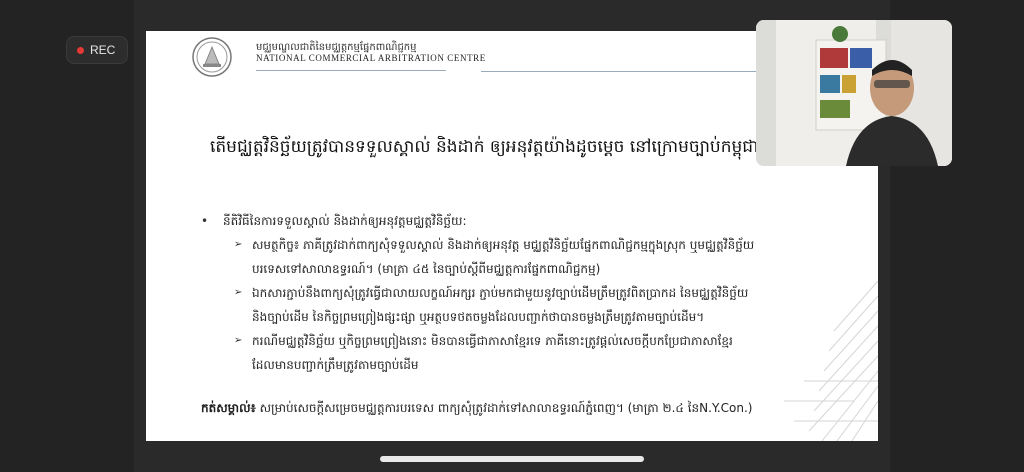 The height and width of the screenshot is (472, 1024). Describe the element at coordinates (80, 50) in the screenshot. I see `record-dot-icon` at that location.